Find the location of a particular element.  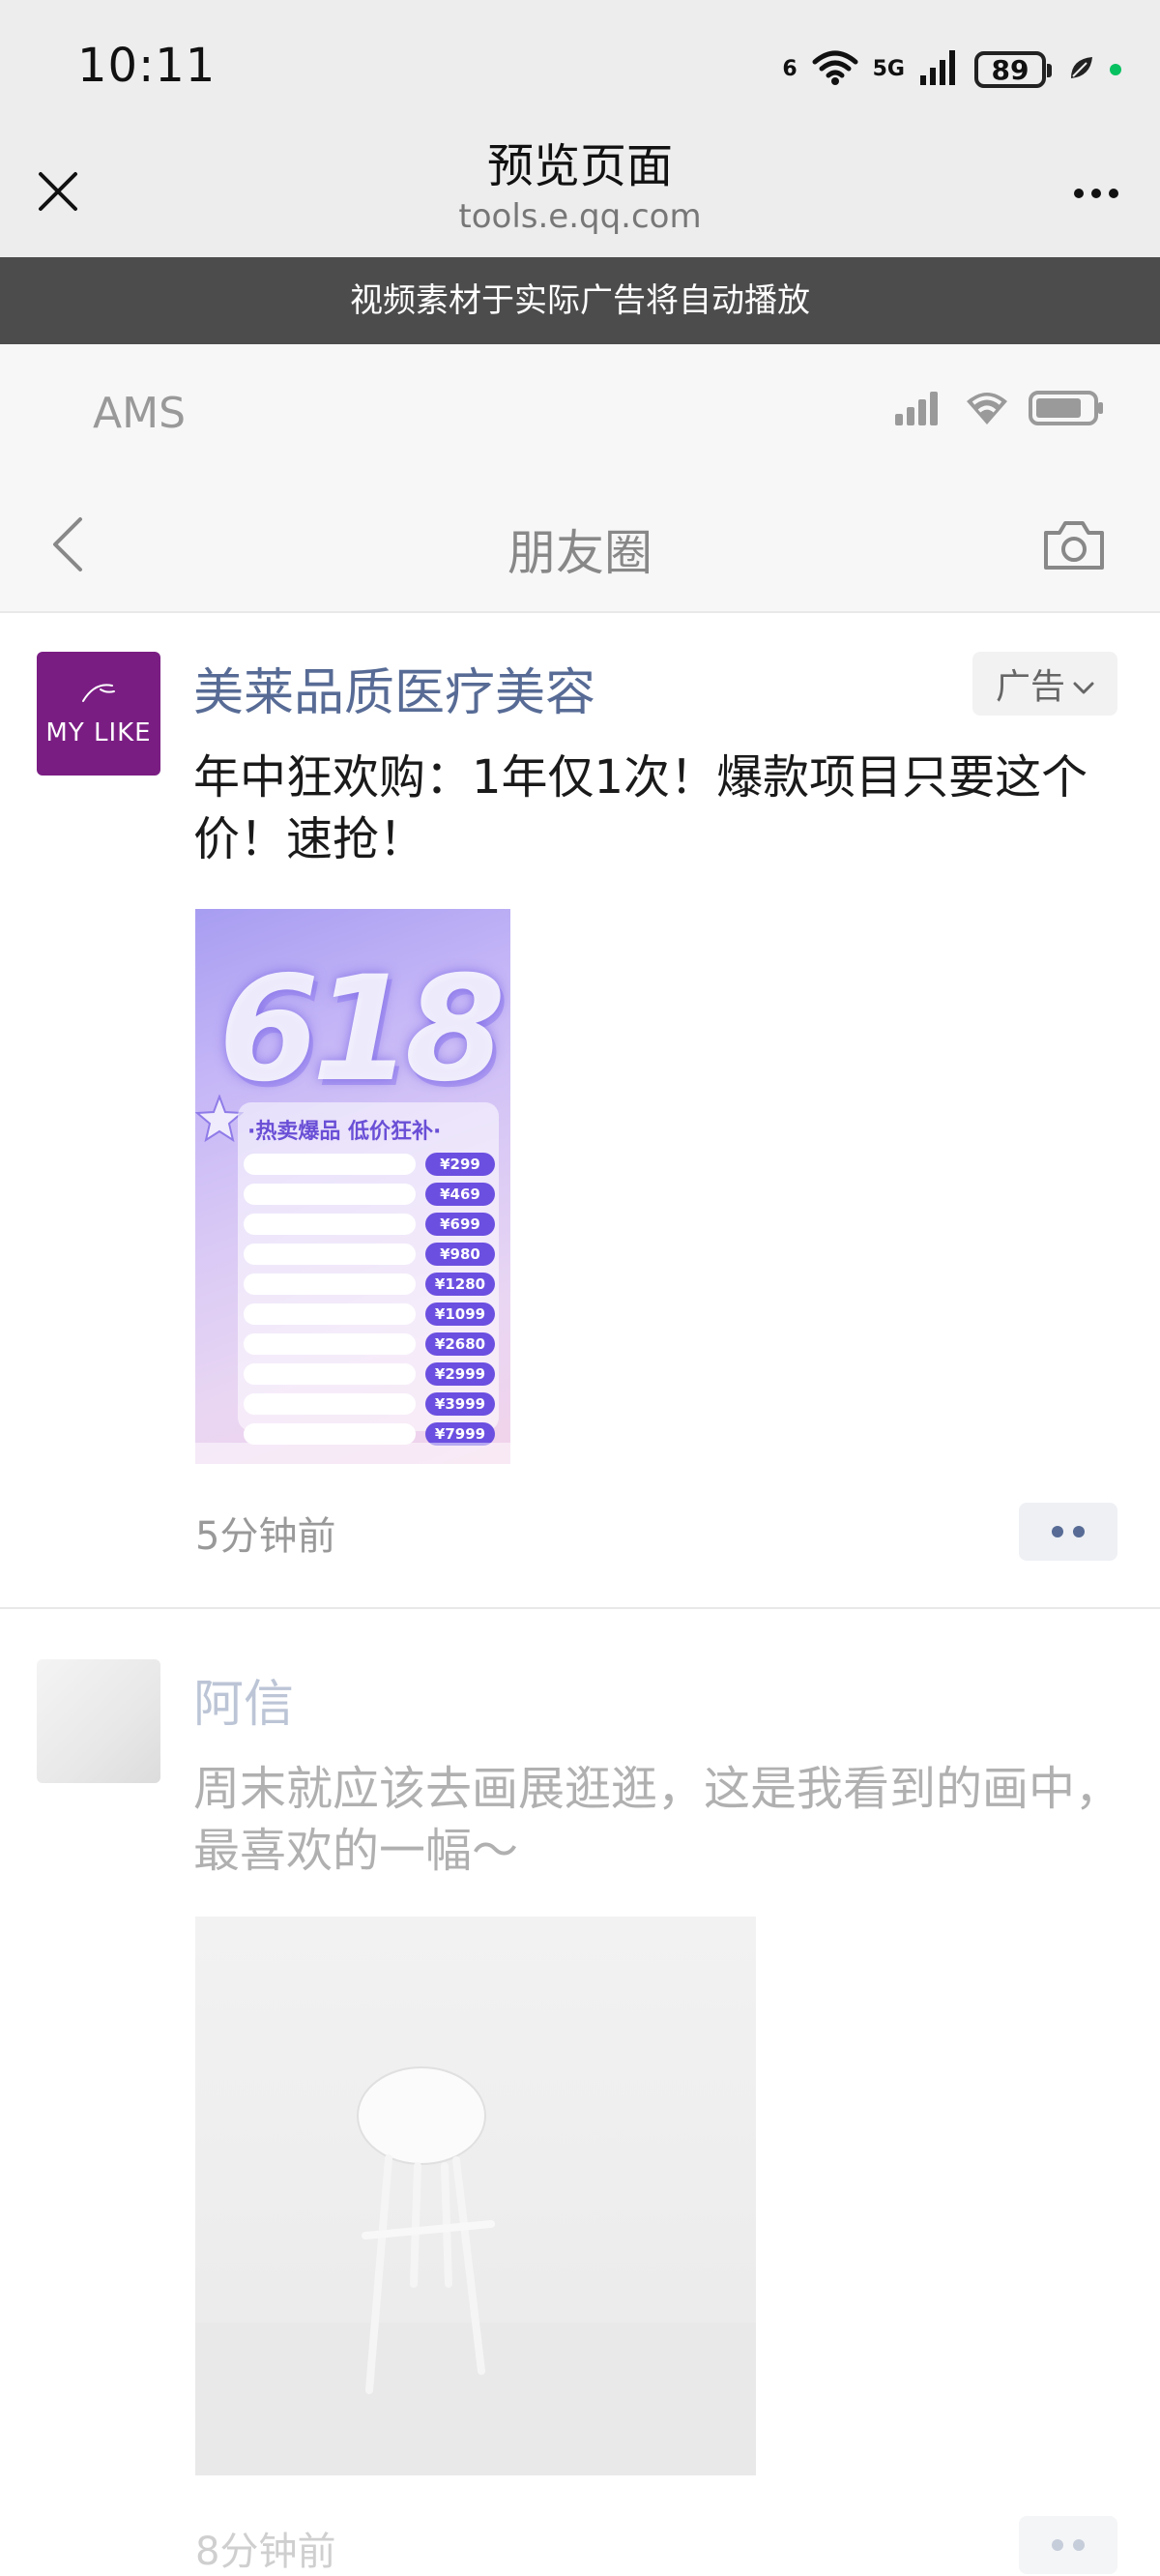

poster-price-row: ¥2680 is located at coordinates (369, 1344).